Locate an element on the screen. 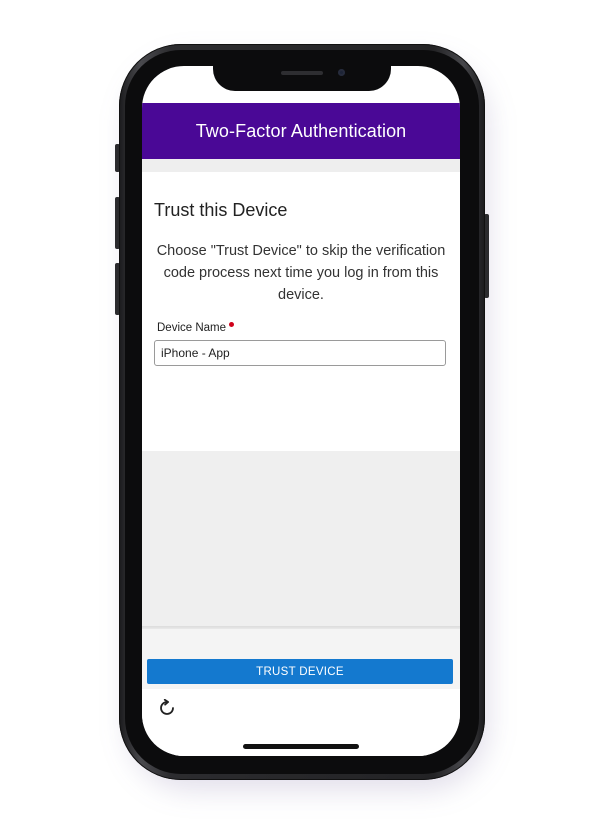 The width and height of the screenshot is (600, 820). header-separator is located at coordinates (301, 165).